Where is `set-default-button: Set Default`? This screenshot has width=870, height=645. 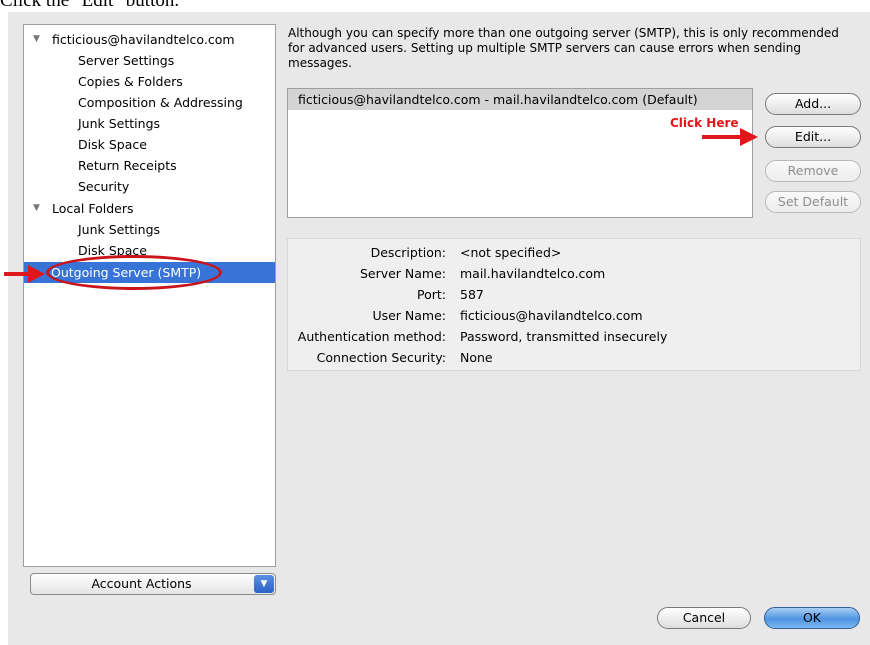
set-default-button: Set Default is located at coordinates (813, 202).